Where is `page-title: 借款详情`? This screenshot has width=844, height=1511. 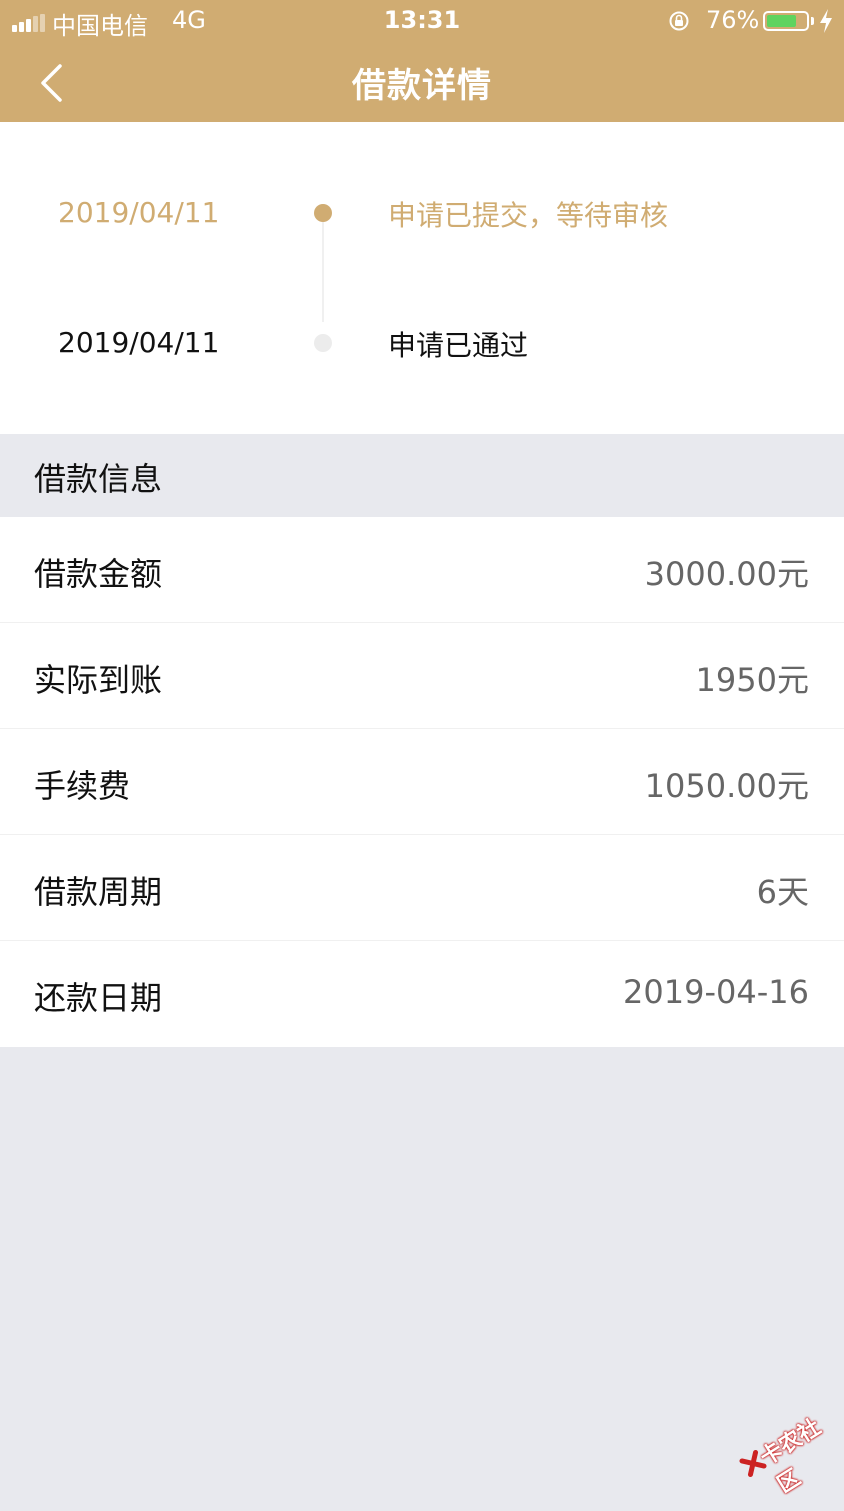 page-title: 借款详情 is located at coordinates (422, 86).